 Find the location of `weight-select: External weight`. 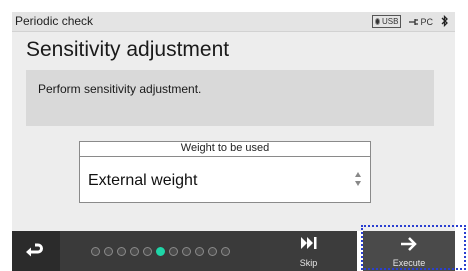

weight-select: External weight is located at coordinates (225, 179).